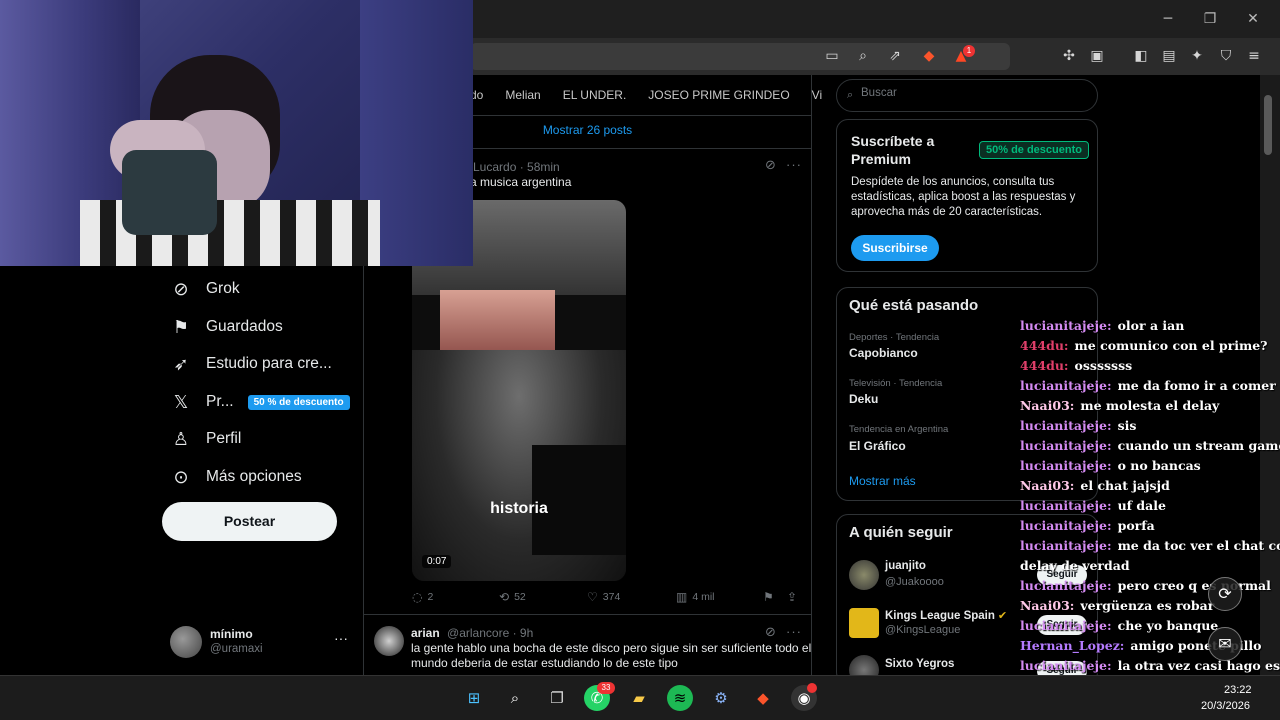 The height and width of the screenshot is (720, 1280). Describe the element at coordinates (205, 289) in the screenshot. I see `nav-item-grok: ⊘ Grok` at that location.